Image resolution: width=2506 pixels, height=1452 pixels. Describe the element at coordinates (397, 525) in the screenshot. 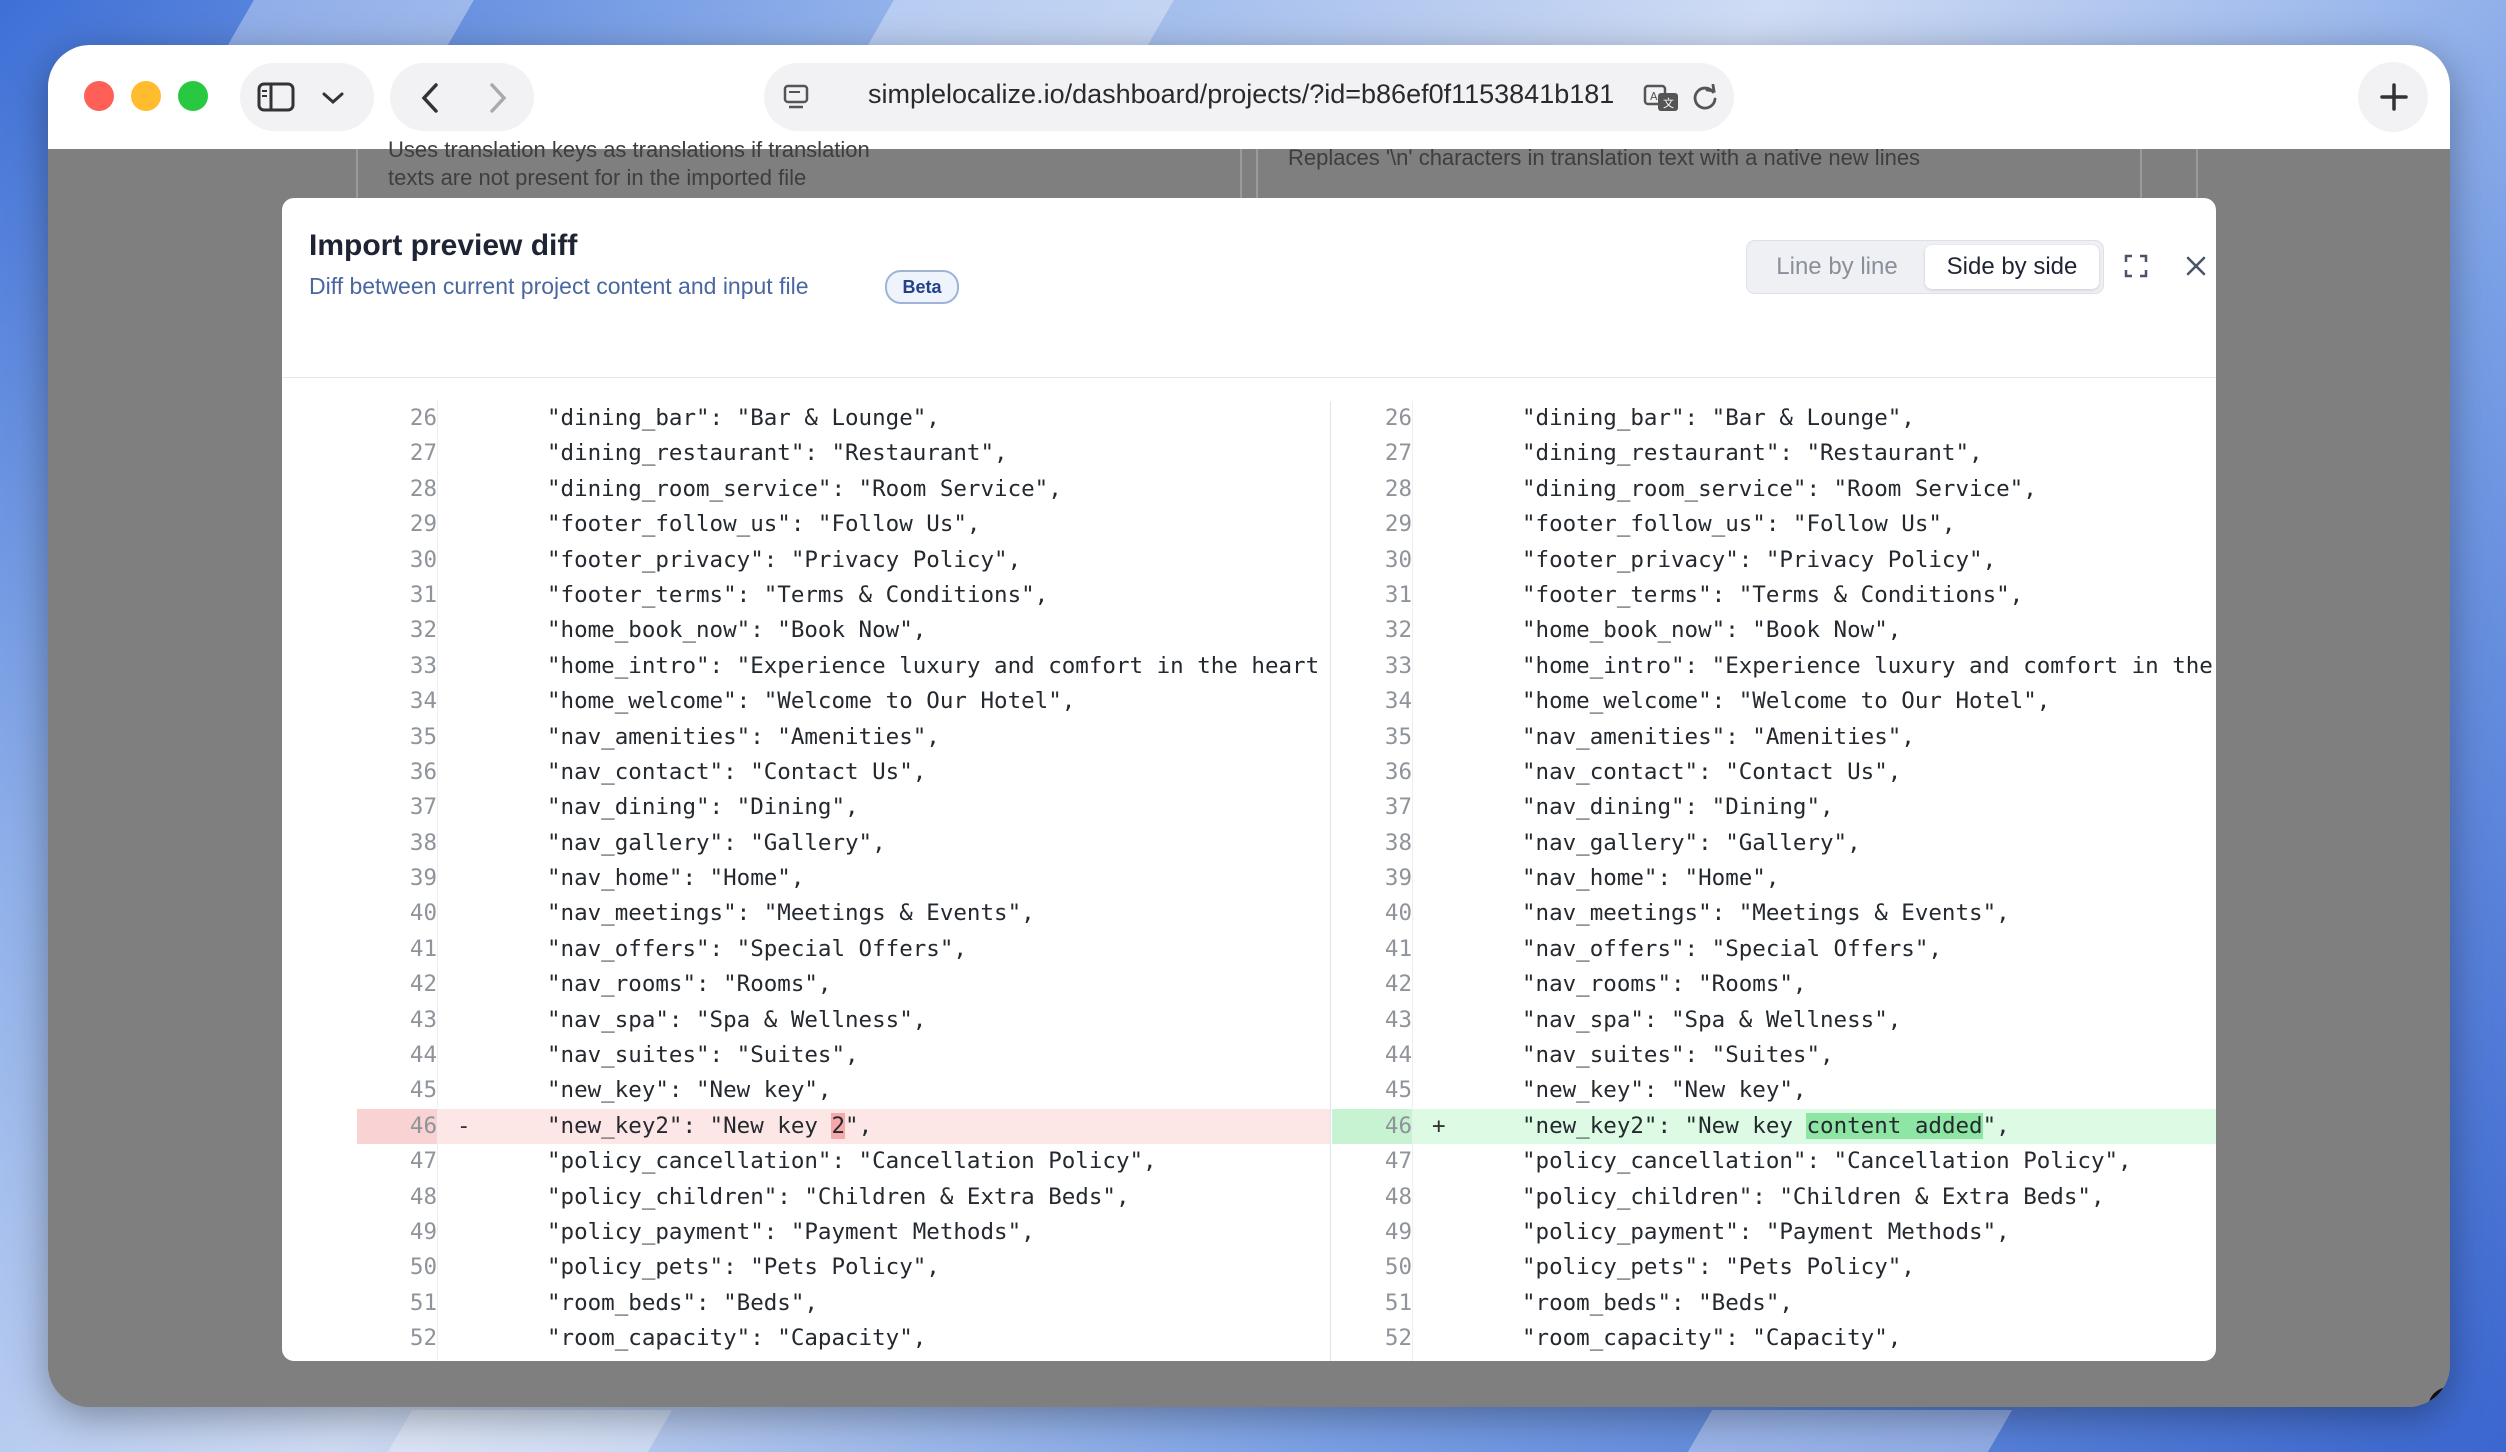

I see `line-number: 29` at that location.